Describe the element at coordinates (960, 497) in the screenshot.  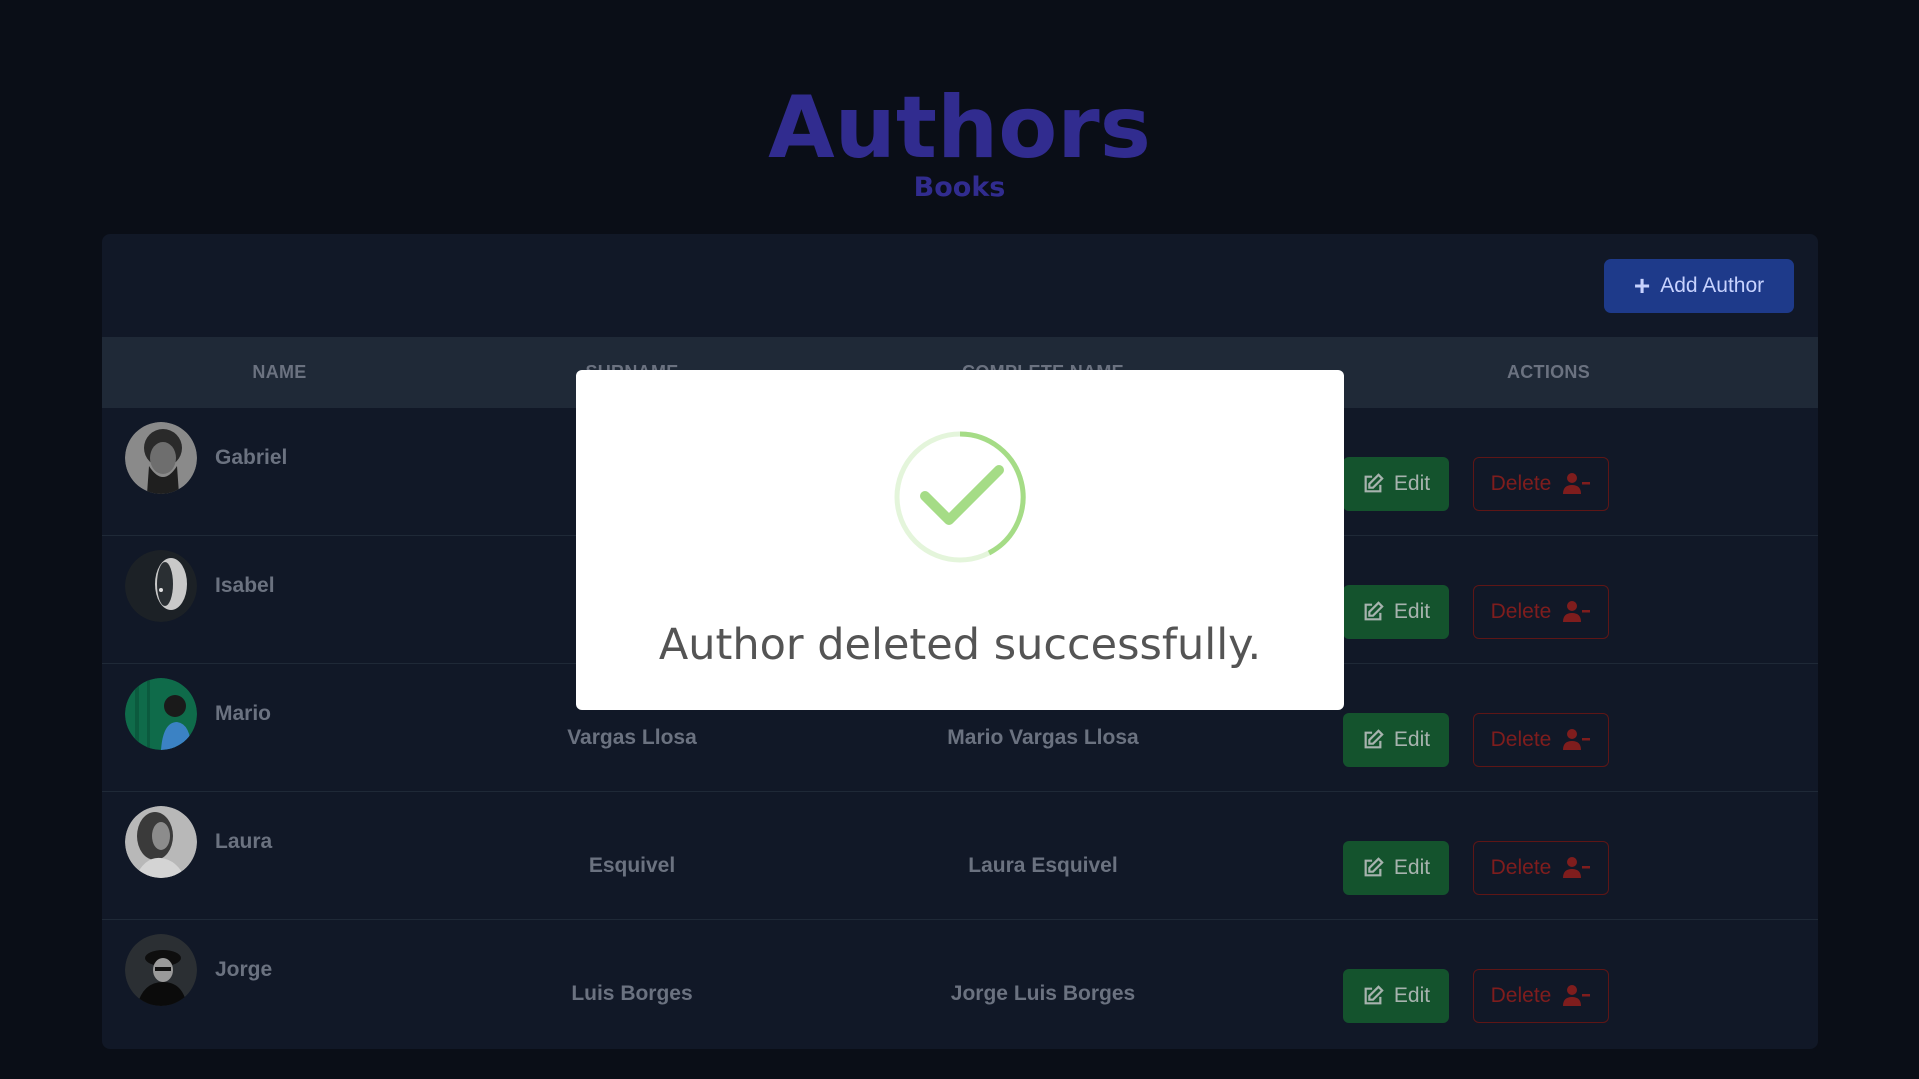
I see `success-check-icon` at that location.